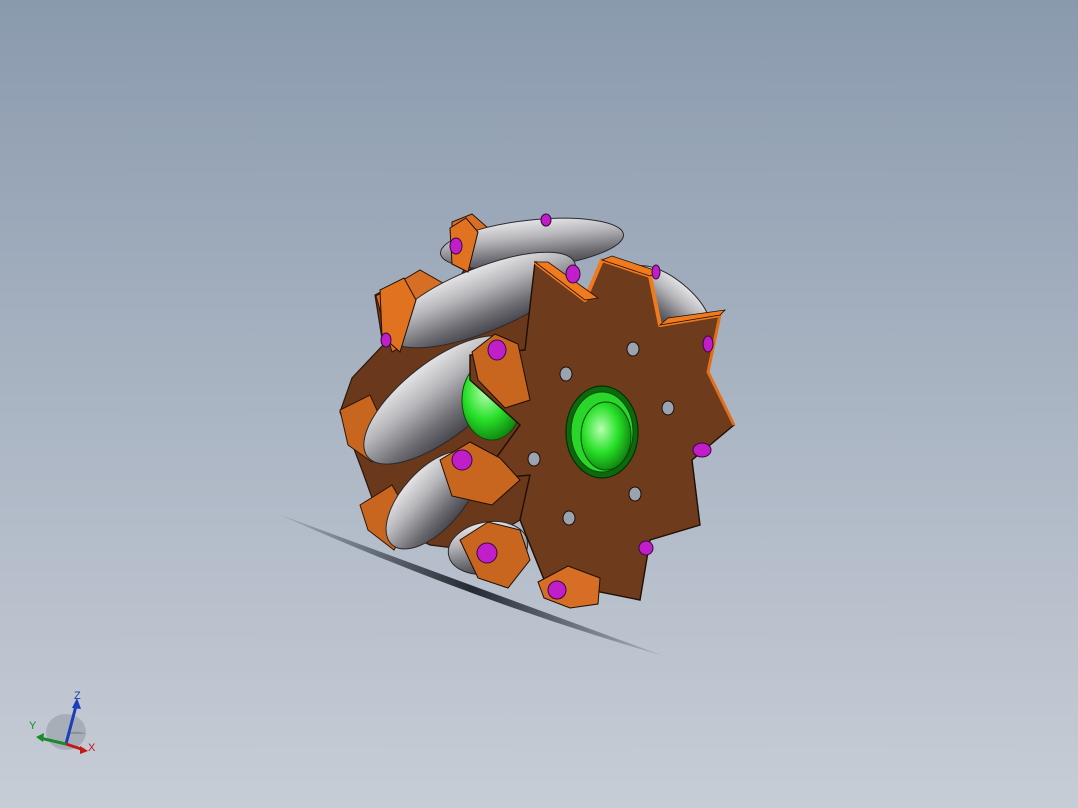 This screenshot has height=808, width=1078. Describe the element at coordinates (602, 432) in the screenshot. I see `center-bore` at that location.